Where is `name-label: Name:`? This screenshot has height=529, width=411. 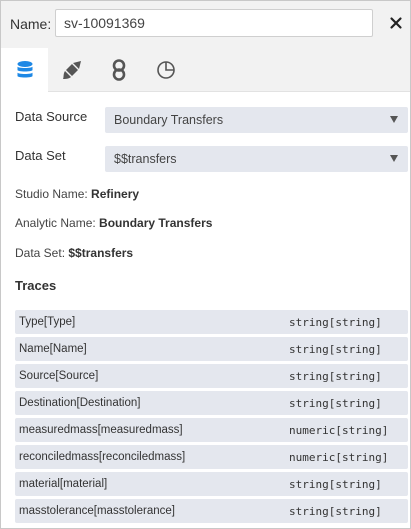
name-label: Name: is located at coordinates (31, 24).